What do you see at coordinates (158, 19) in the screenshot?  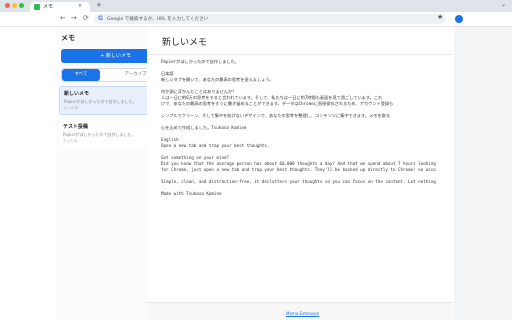 I see `address-bar-placeholder: Google で検索するか、URL を入力してください` at bounding box center [158, 19].